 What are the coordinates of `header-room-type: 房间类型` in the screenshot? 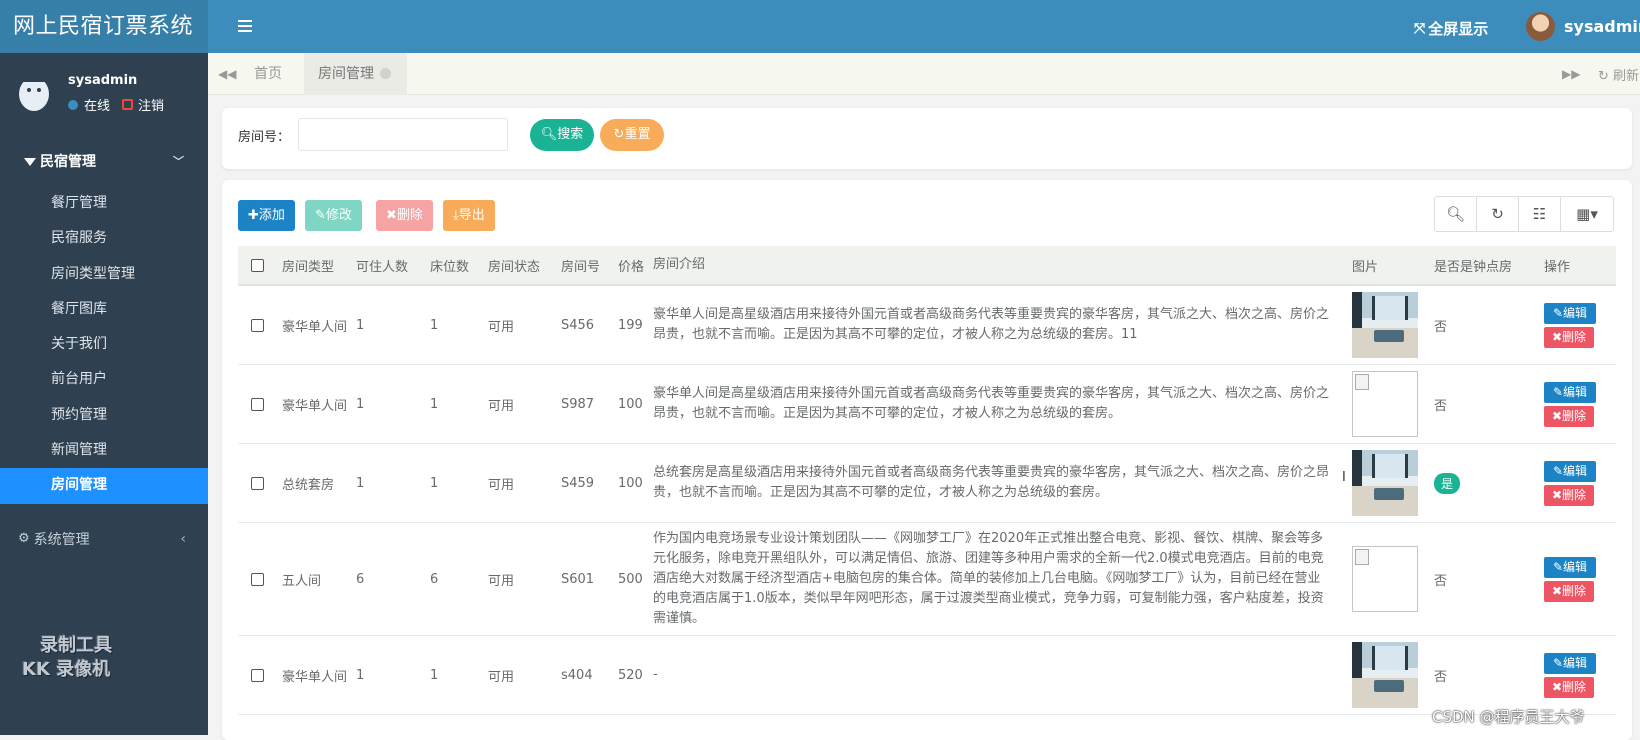 It's located at (313, 265).